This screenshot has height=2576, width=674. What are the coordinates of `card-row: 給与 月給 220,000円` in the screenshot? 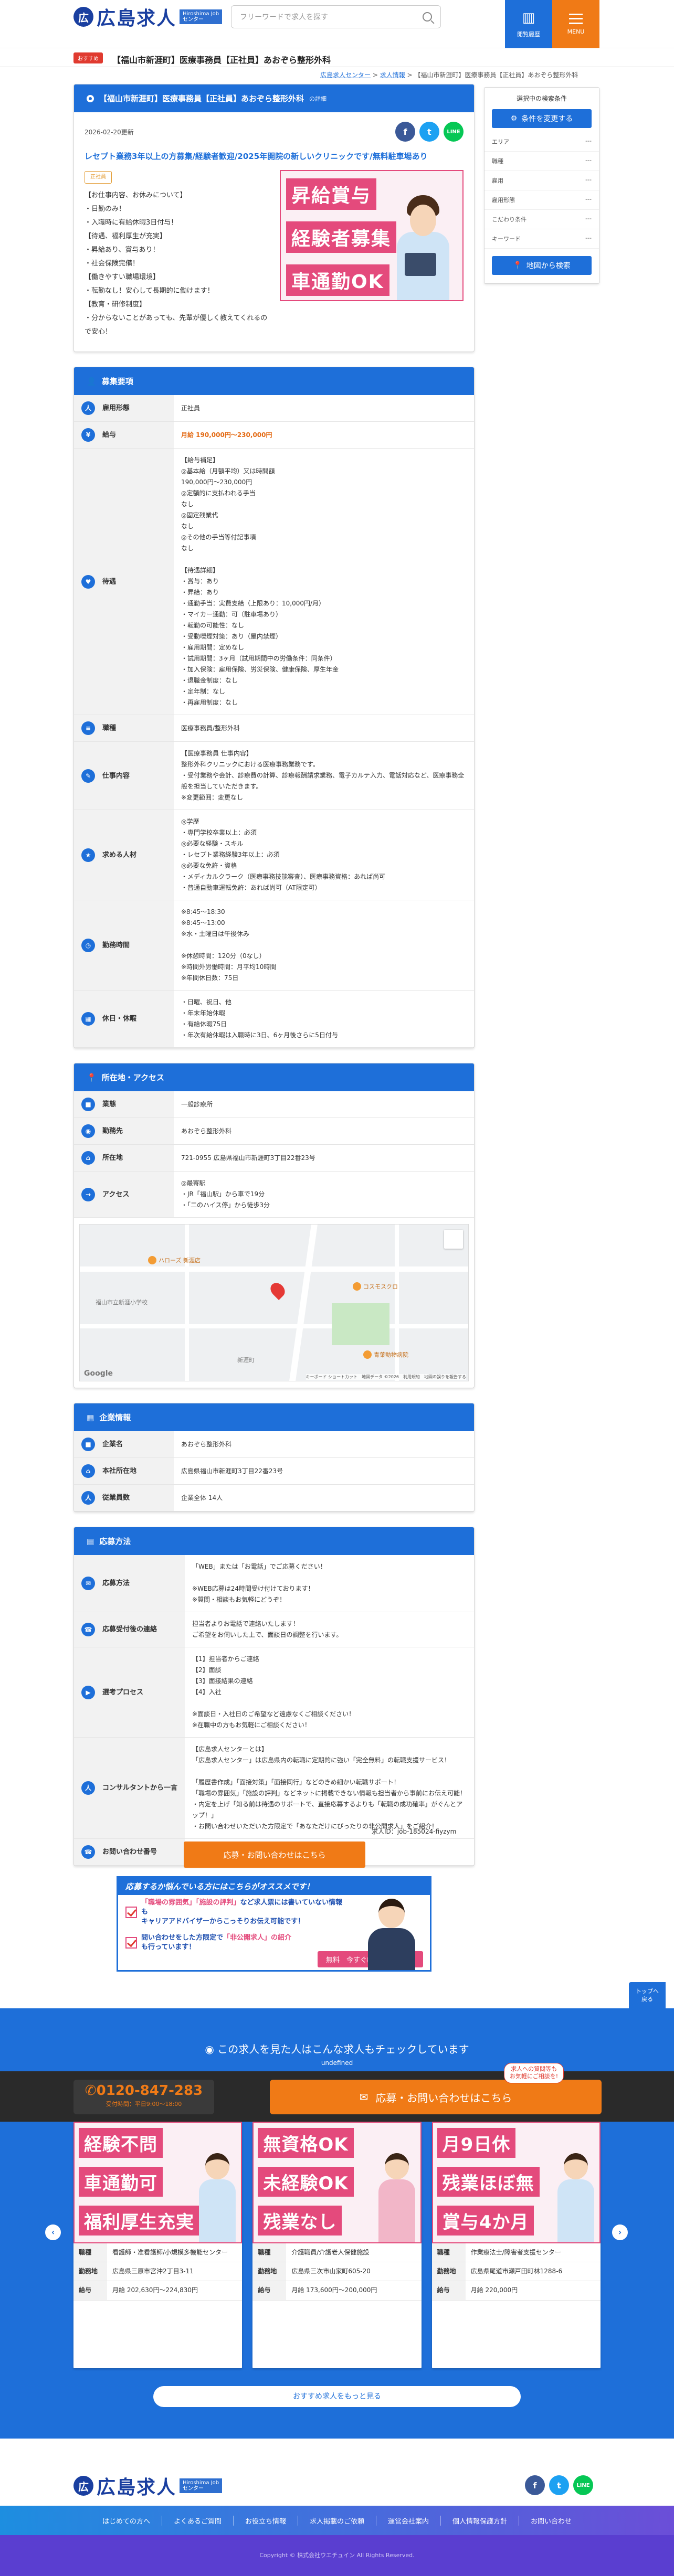 It's located at (516, 2291).